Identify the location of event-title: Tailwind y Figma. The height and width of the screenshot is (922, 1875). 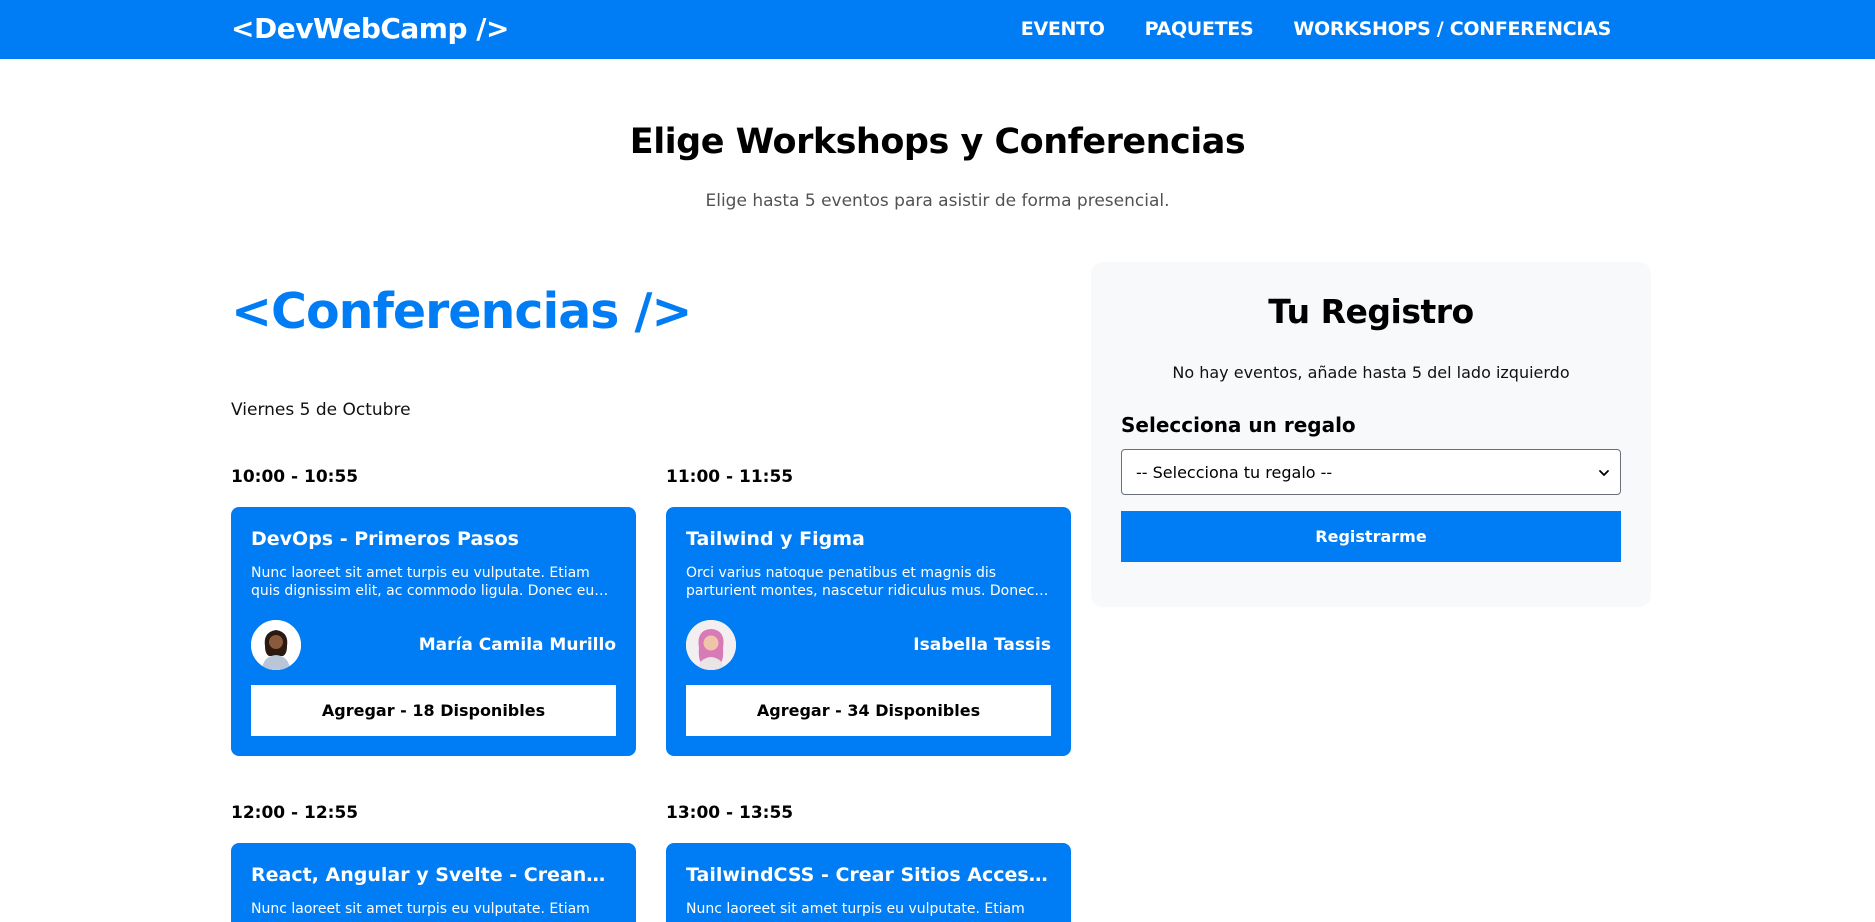
(775, 539).